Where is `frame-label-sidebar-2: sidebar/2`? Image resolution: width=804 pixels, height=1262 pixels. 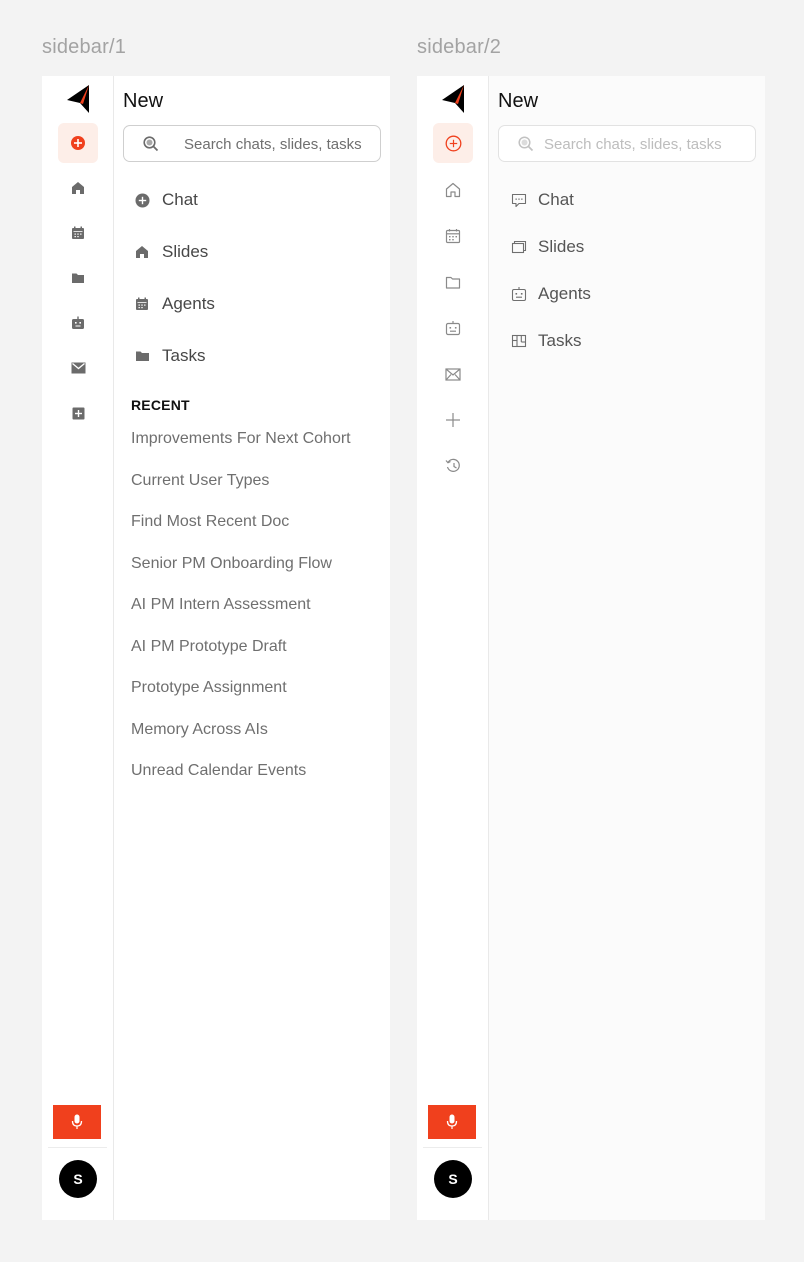 frame-label-sidebar-2: sidebar/2 is located at coordinates (459, 47).